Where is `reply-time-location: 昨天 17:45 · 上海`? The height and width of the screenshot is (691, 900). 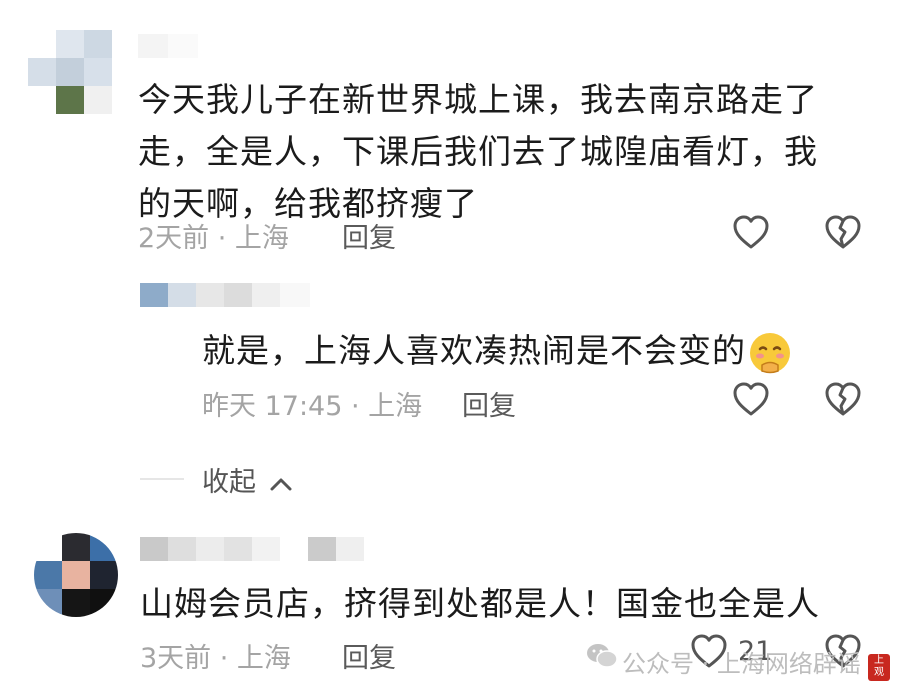
reply-time-location: 昨天 17:45 · 上海 is located at coordinates (312, 406).